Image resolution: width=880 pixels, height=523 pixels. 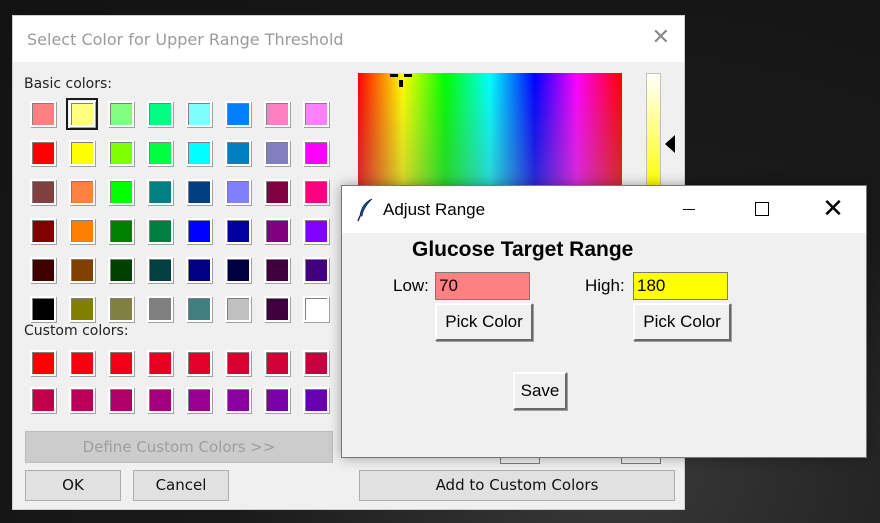 What do you see at coordinates (484, 322) in the screenshot?
I see `pick-low-color-button: Pick Color` at bounding box center [484, 322].